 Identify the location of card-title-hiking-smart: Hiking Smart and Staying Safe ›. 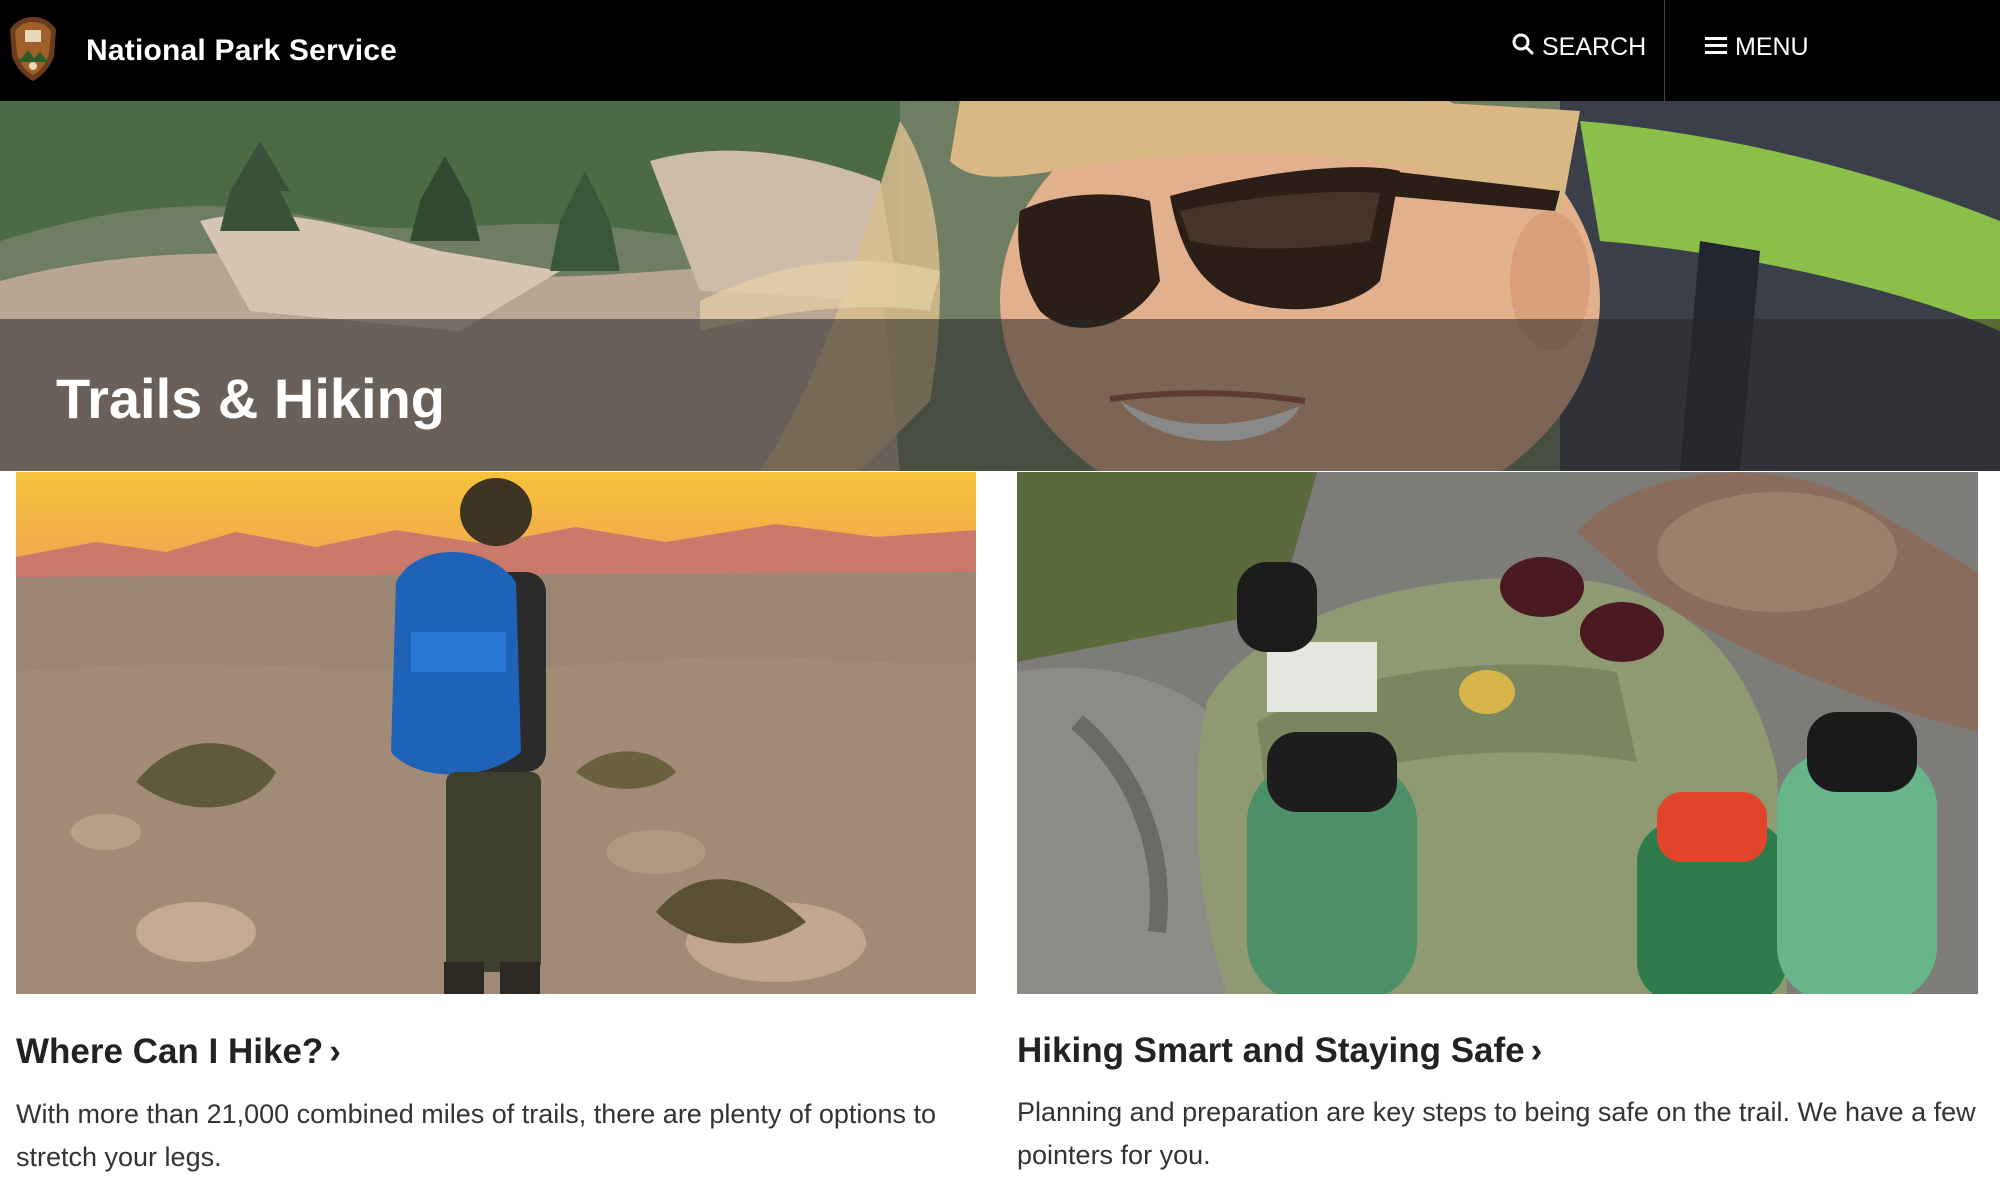
(1279, 1051).